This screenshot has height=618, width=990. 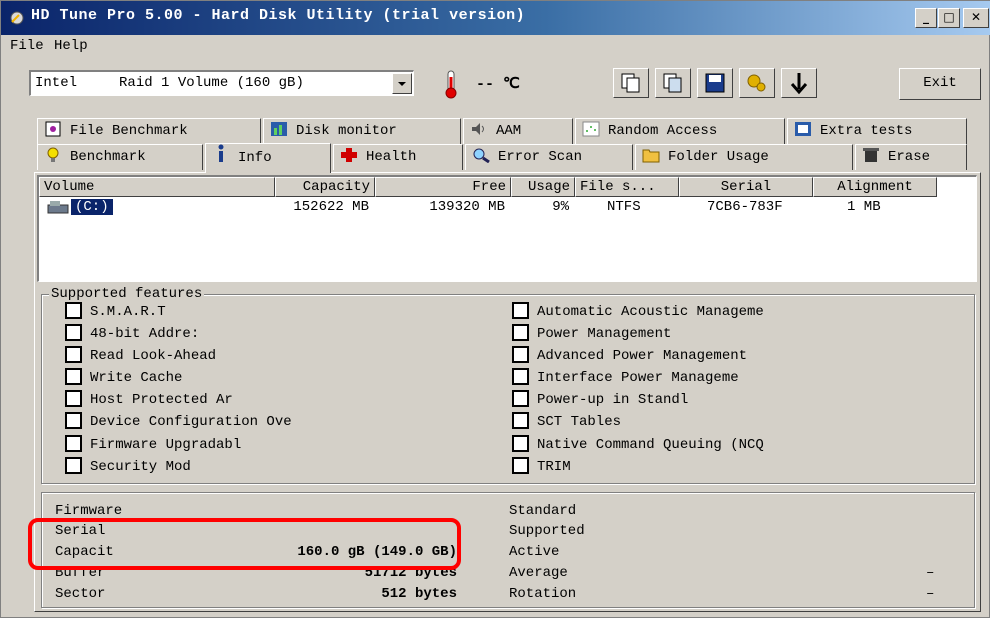 What do you see at coordinates (349, 155) in the screenshot?
I see `health-cross-icon` at bounding box center [349, 155].